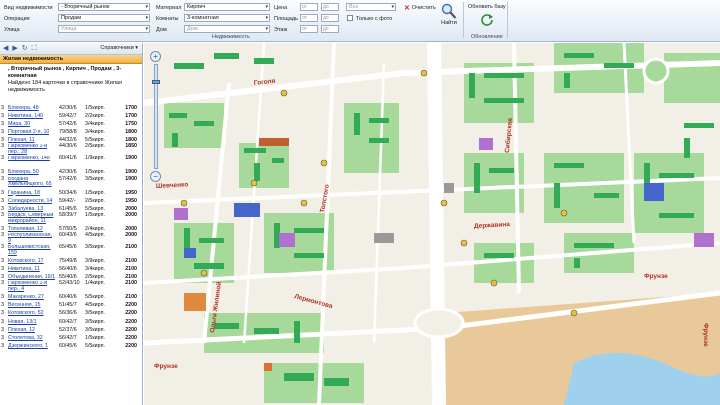 The height and width of the screenshot is (405, 720). What do you see at coordinates (28, 132) in the screenshot?
I see `address-link: Портовая 2-я, 10` at bounding box center [28, 132].